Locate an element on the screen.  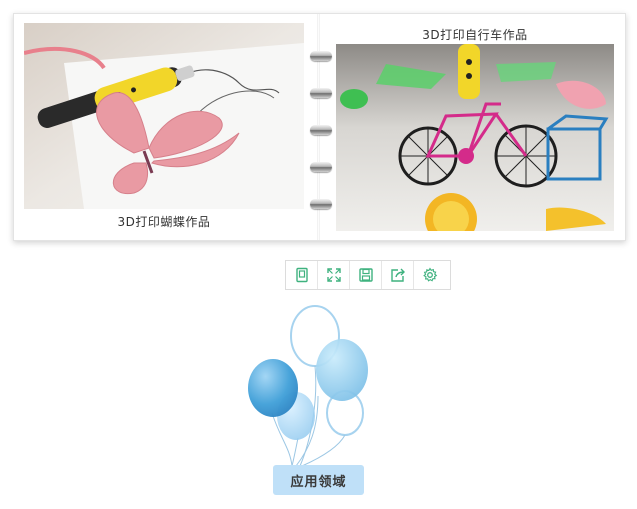
fullscreen-icon is located at coordinates (333, 275).